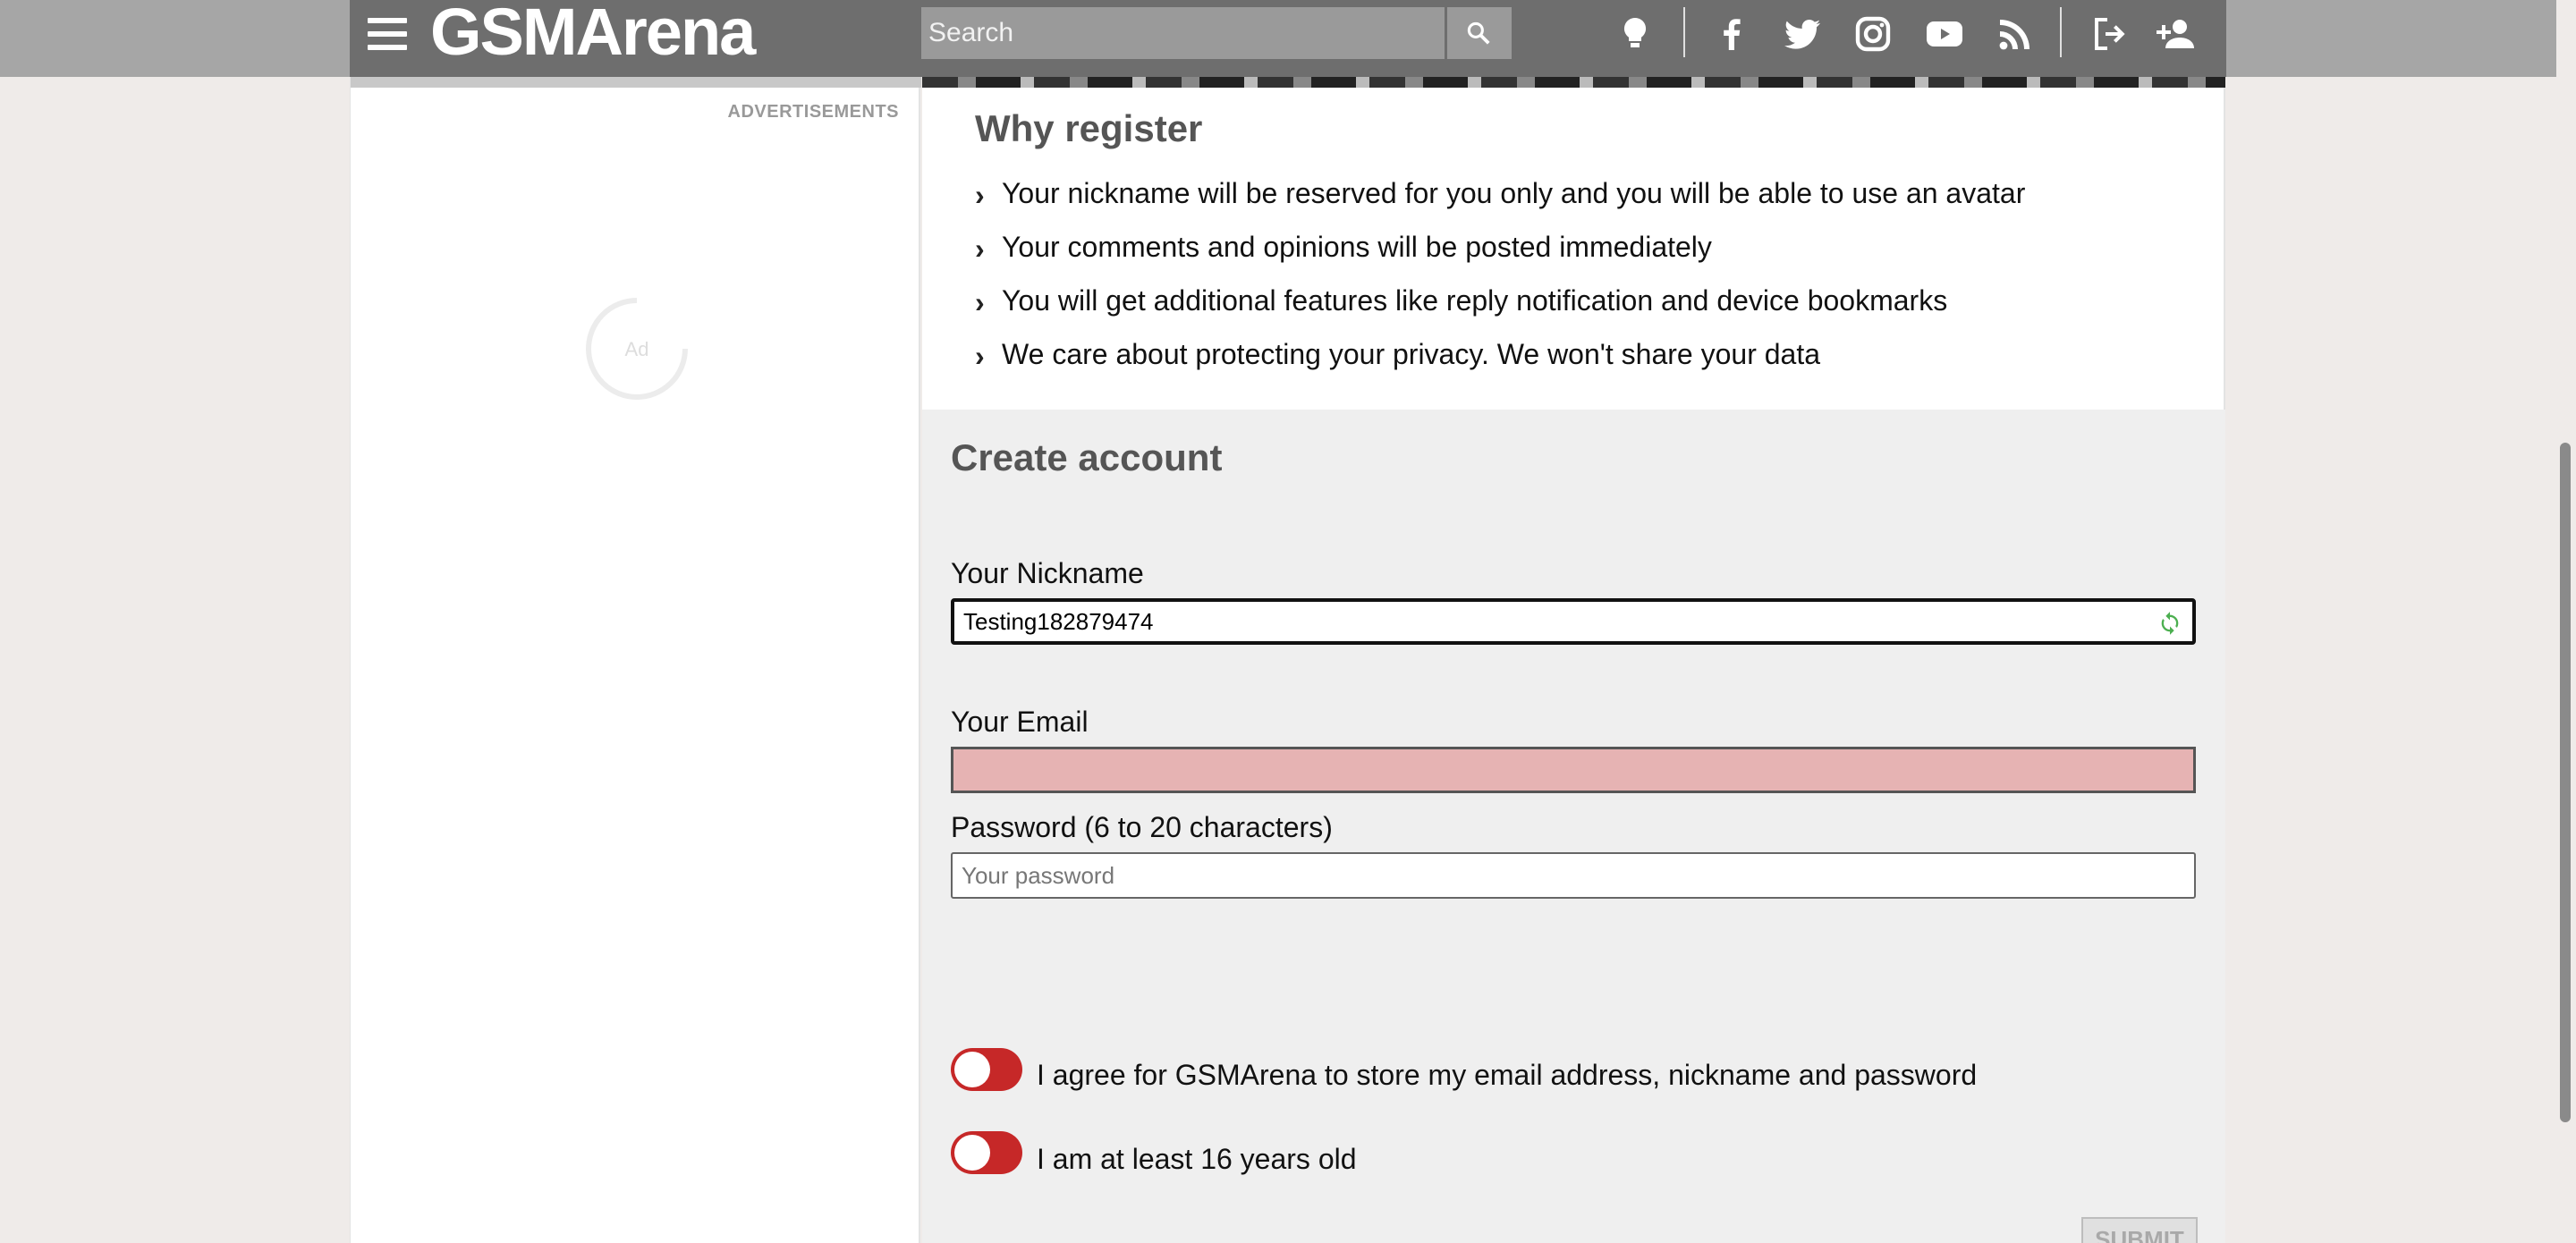 This screenshot has width=2576, height=1243. What do you see at coordinates (1635, 34) in the screenshot?
I see `lightbulb-icon` at bounding box center [1635, 34].